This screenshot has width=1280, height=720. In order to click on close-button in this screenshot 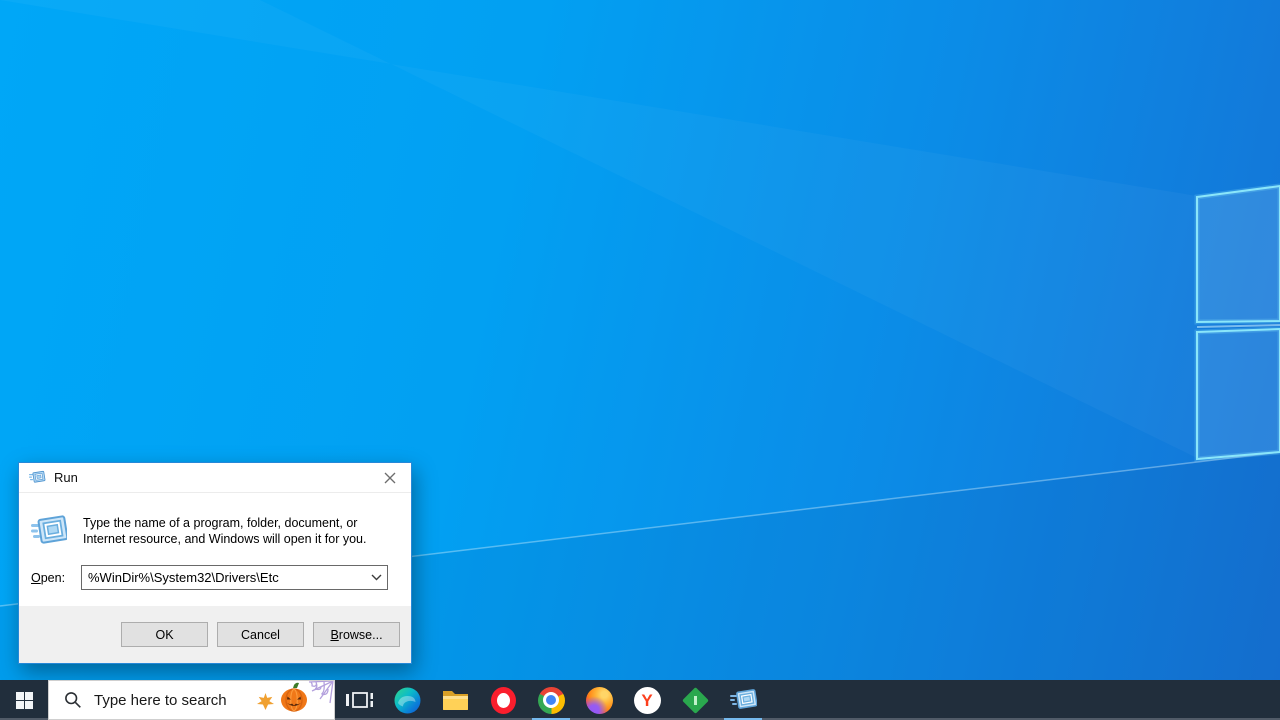, I will do `click(390, 477)`.